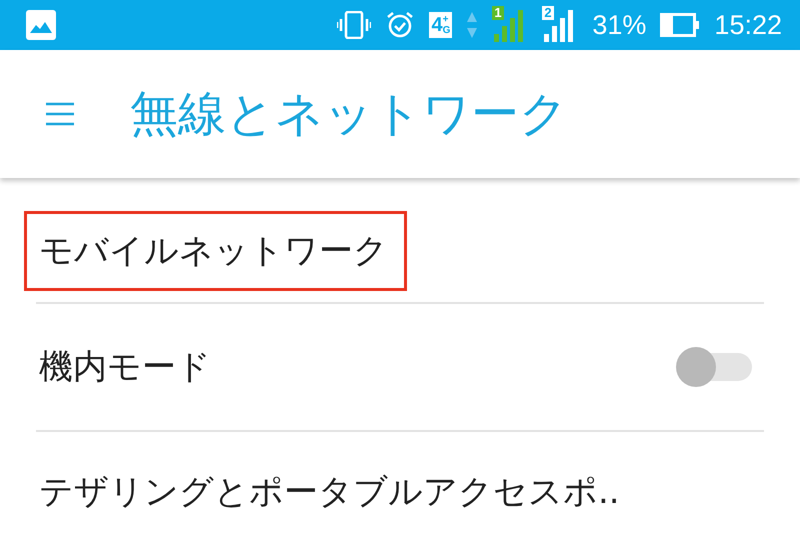 This screenshot has width=800, height=549. What do you see at coordinates (215, 251) in the screenshot?
I see `settings-item-label: モバイルネットワーク` at bounding box center [215, 251].